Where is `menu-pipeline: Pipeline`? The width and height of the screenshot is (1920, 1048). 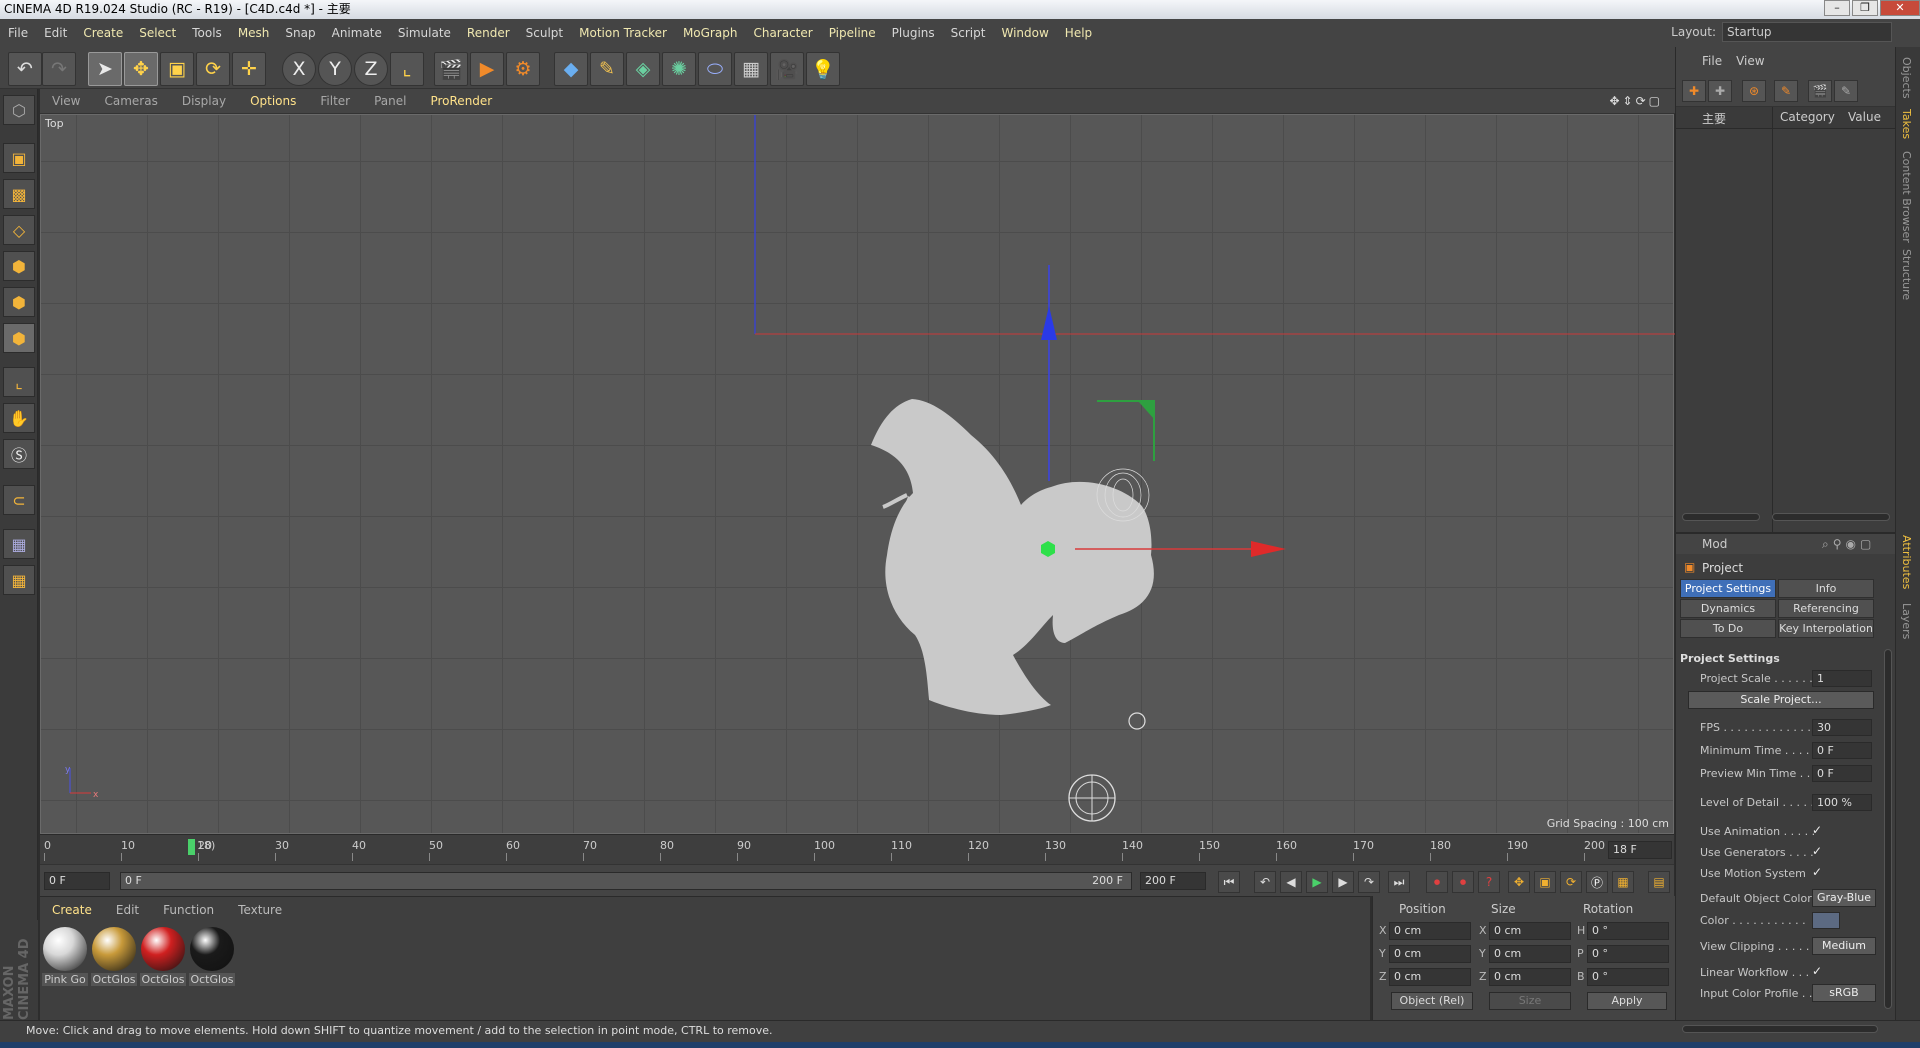 menu-pipeline: Pipeline is located at coordinates (852, 33).